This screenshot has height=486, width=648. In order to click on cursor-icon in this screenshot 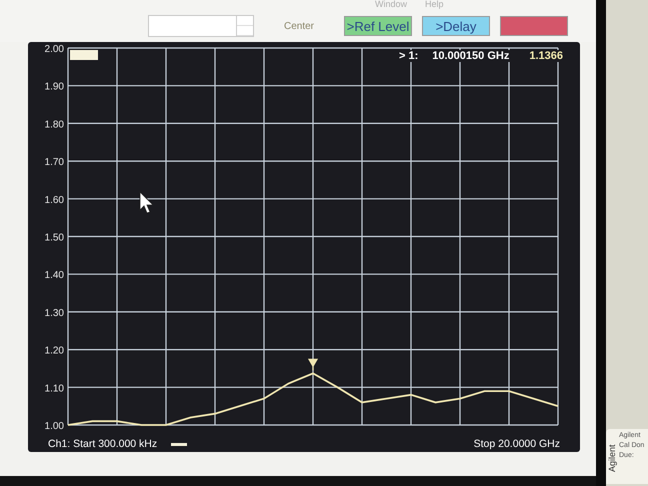, I will do `click(147, 202)`.